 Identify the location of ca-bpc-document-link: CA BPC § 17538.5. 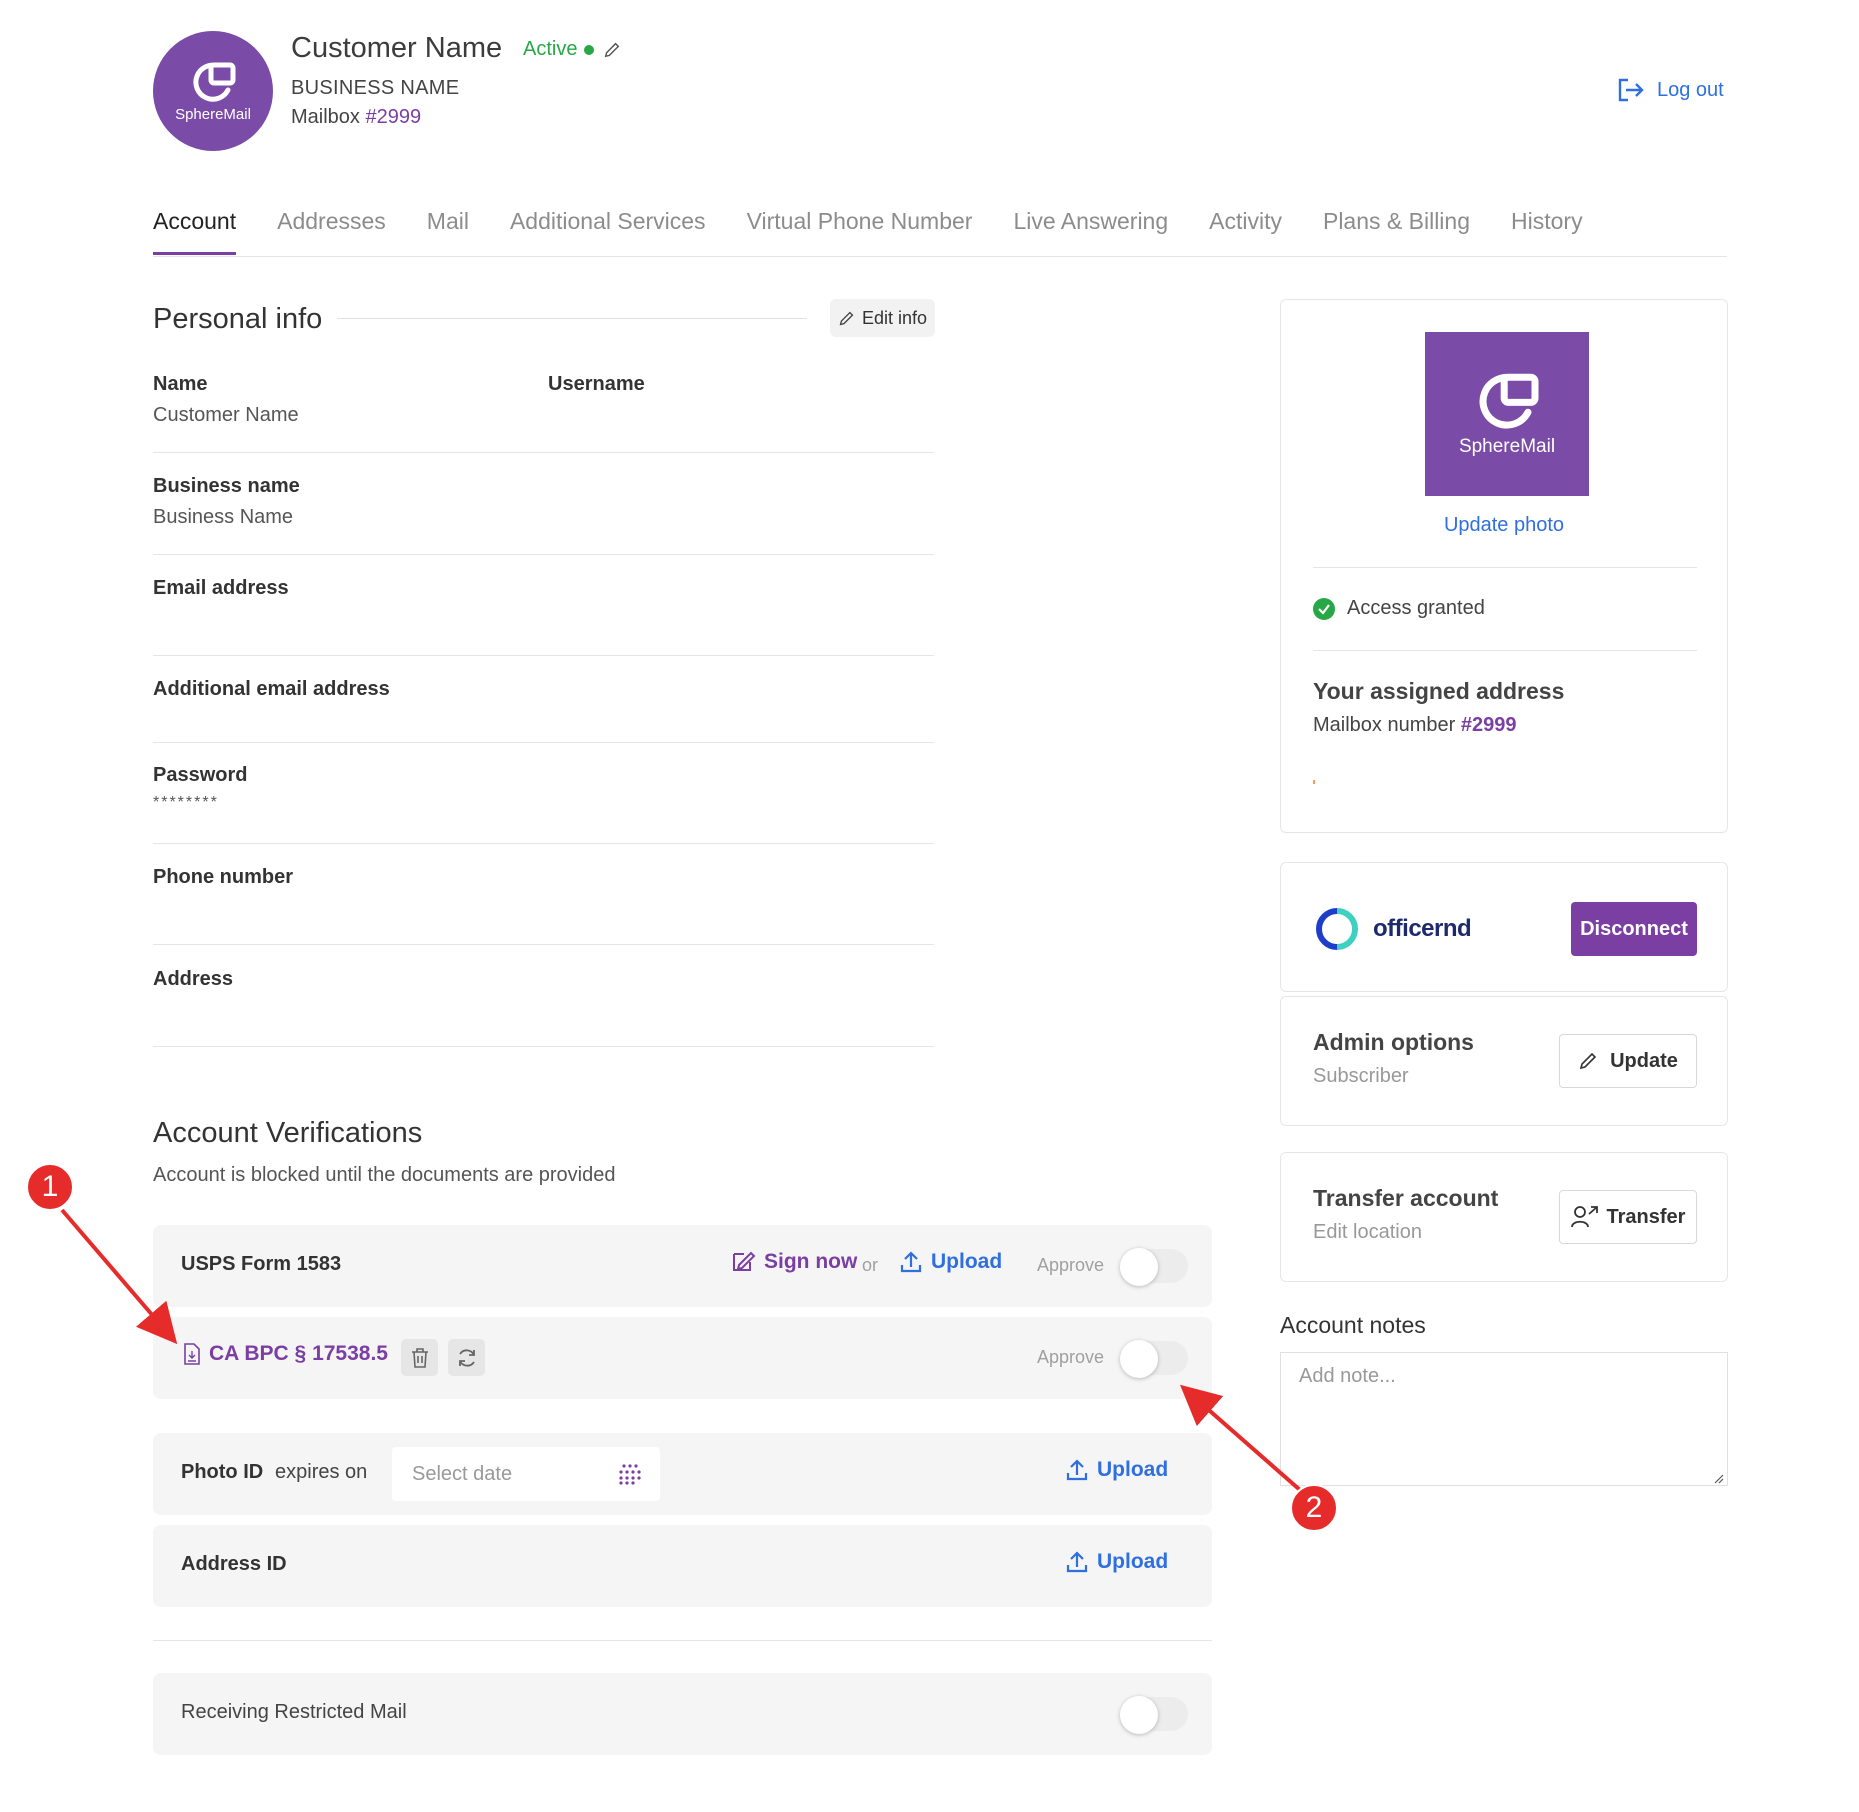
(285, 1354).